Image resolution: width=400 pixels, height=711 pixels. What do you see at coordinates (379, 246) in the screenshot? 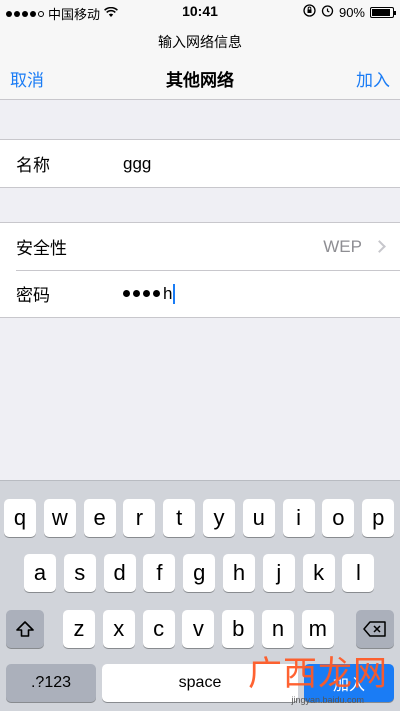
I see `chevron-right-icon` at bounding box center [379, 246].